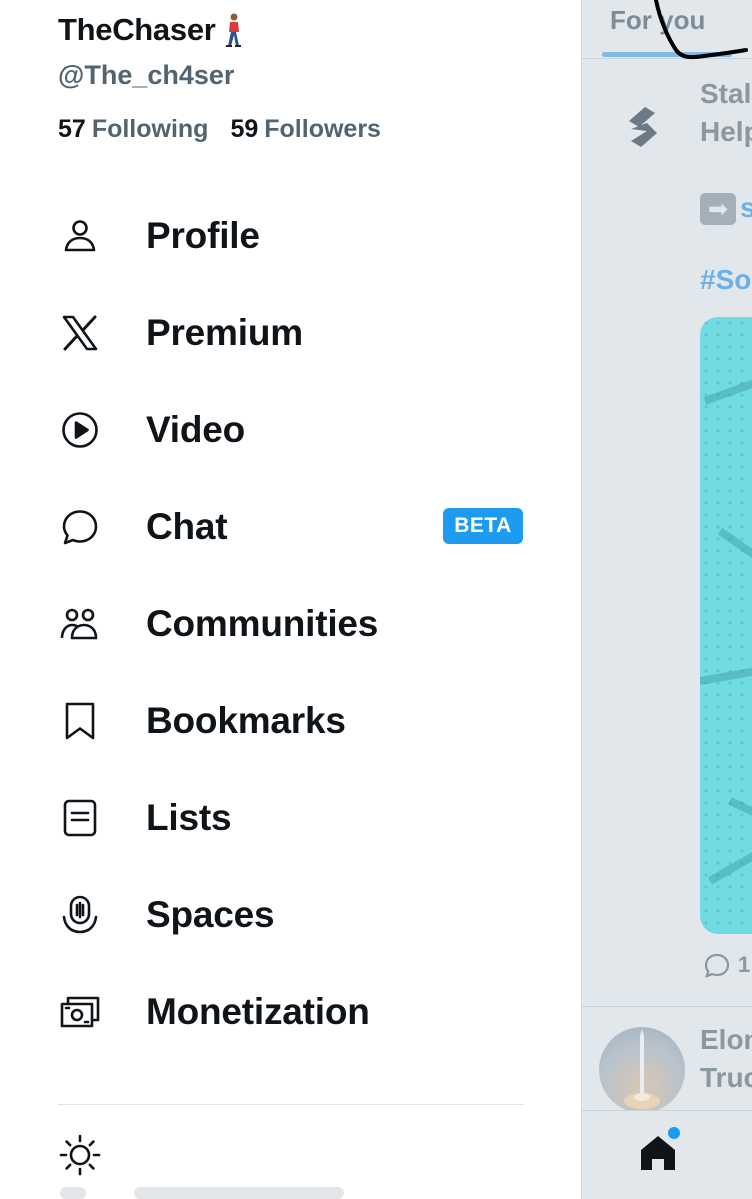 The width and height of the screenshot is (752, 1199). I want to click on post-link: s, so click(746, 208).